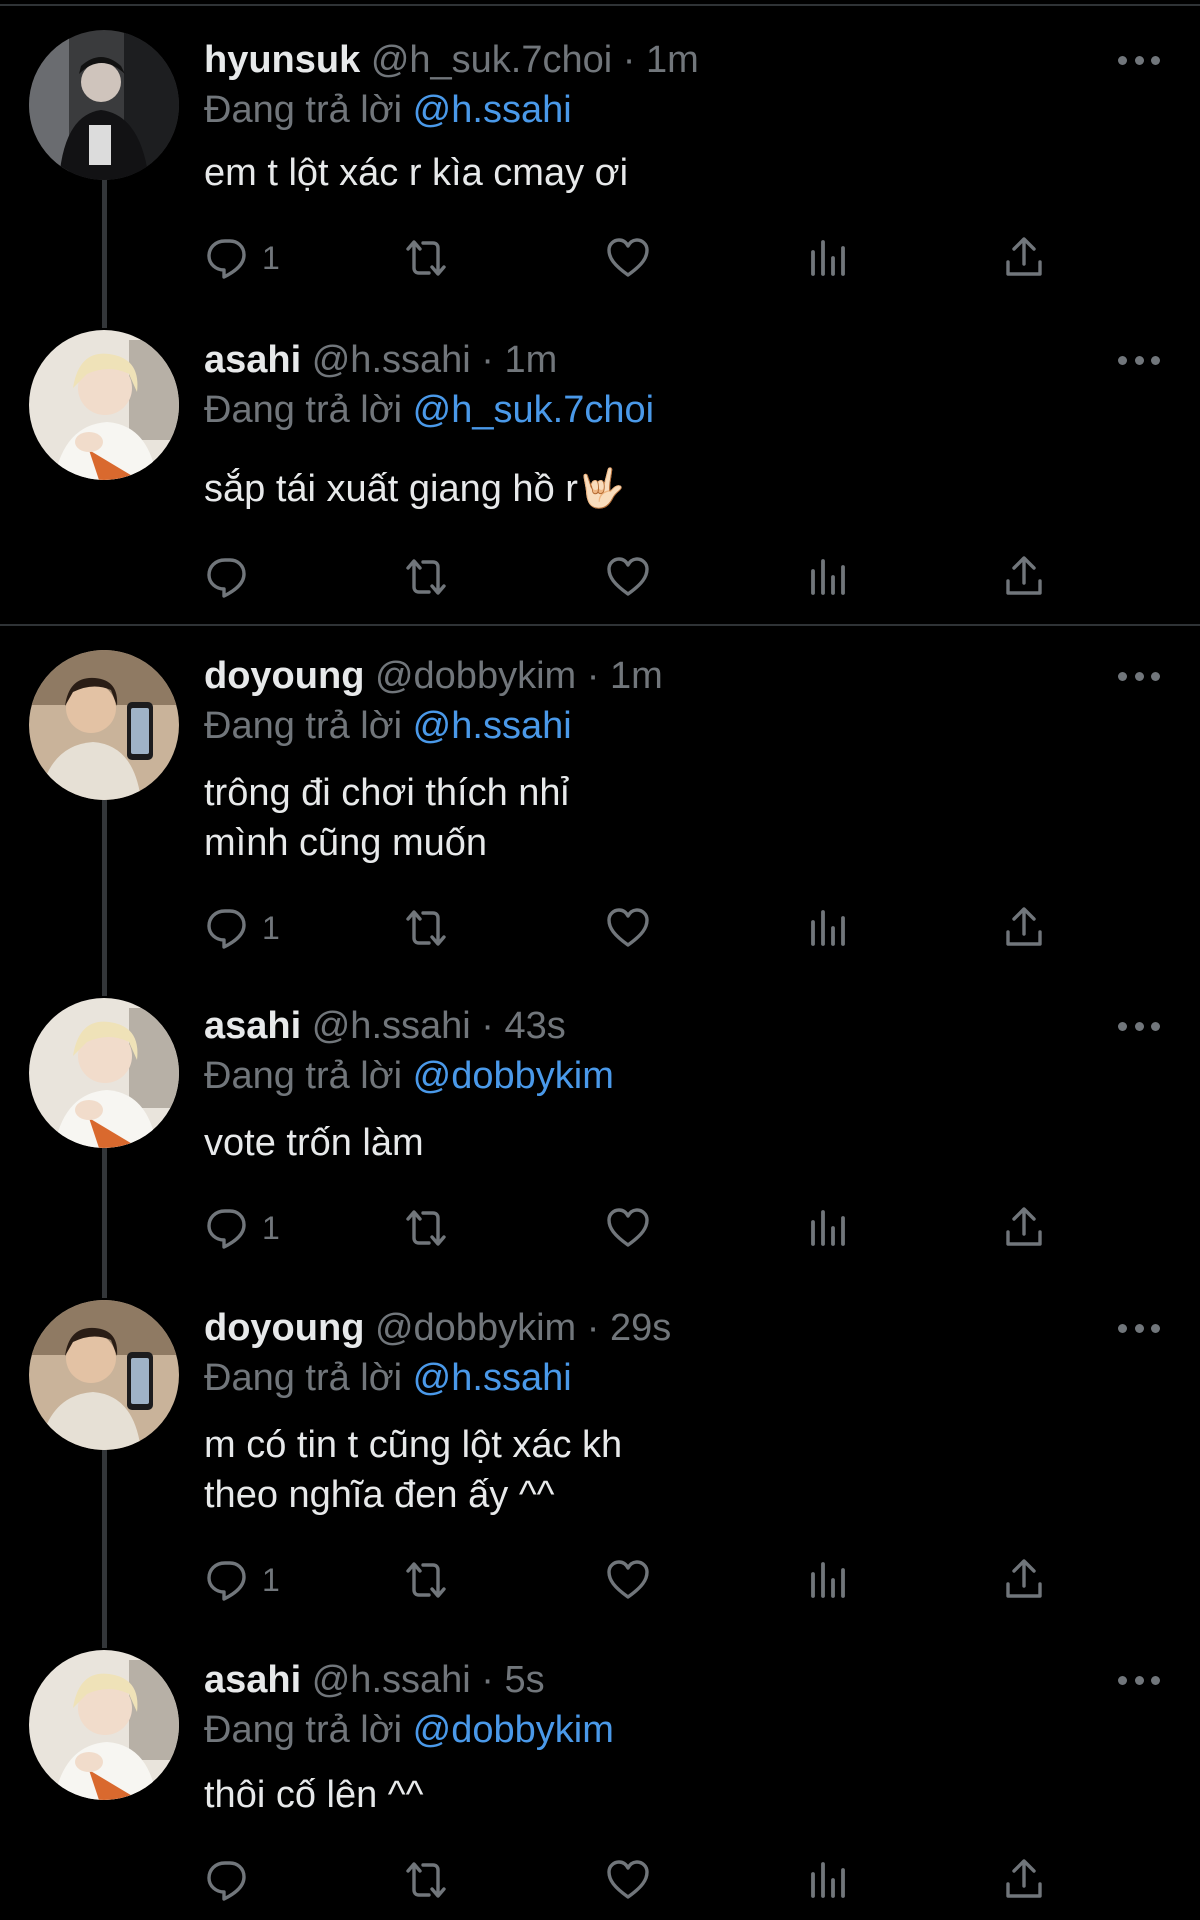 This screenshot has height=1920, width=1200. What do you see at coordinates (600, 5) in the screenshot?
I see `top-divider` at bounding box center [600, 5].